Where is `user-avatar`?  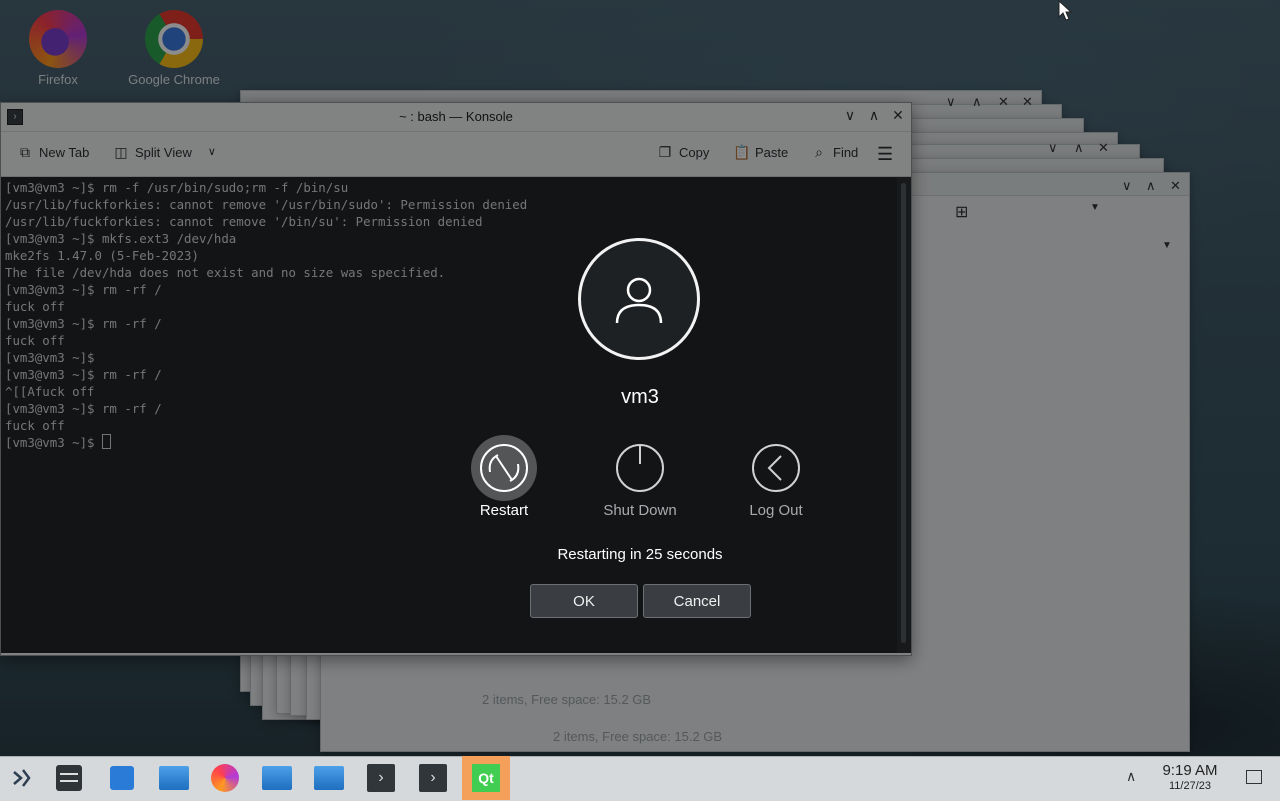 user-avatar is located at coordinates (639, 299).